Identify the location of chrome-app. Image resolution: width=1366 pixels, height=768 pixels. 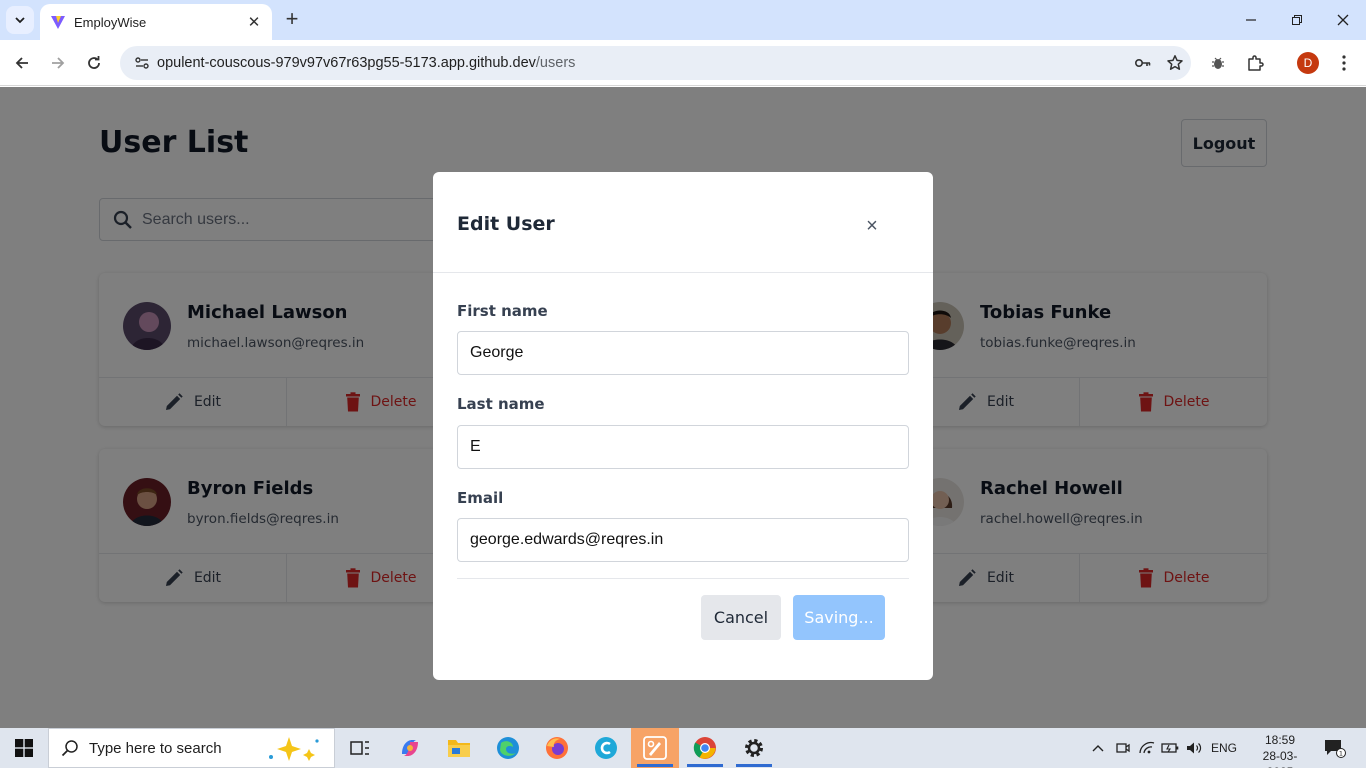
(705, 748).